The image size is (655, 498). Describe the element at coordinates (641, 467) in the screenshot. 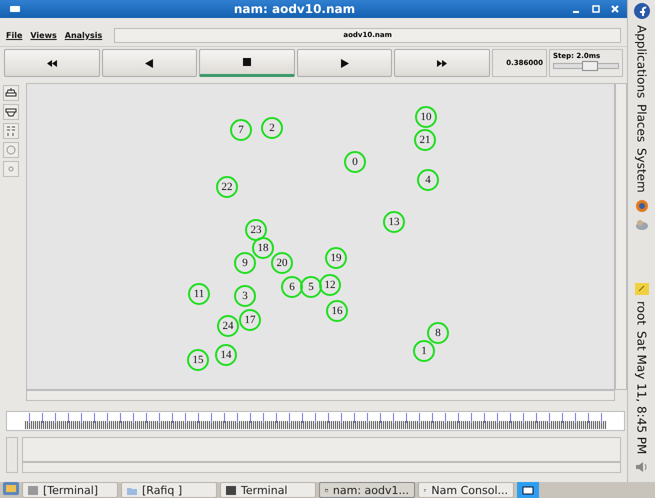

I see `volume-icon` at that location.